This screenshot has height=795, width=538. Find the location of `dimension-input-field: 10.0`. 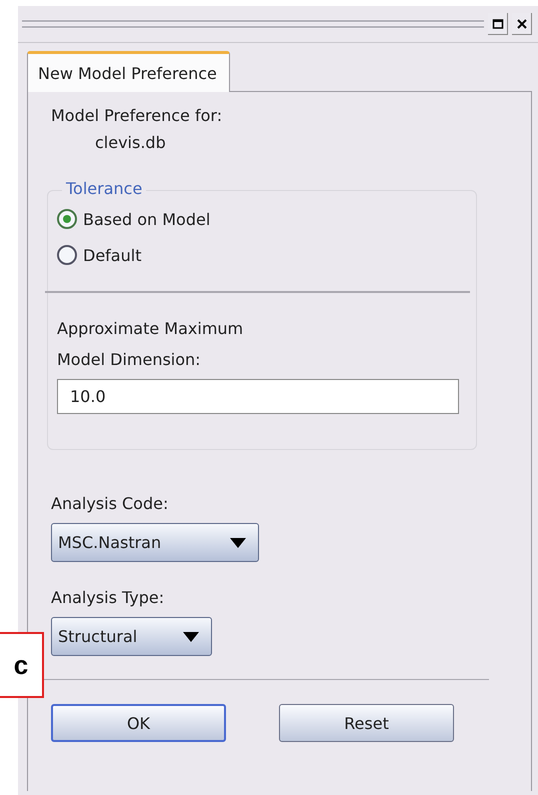

dimension-input-field: 10.0 is located at coordinates (258, 396).